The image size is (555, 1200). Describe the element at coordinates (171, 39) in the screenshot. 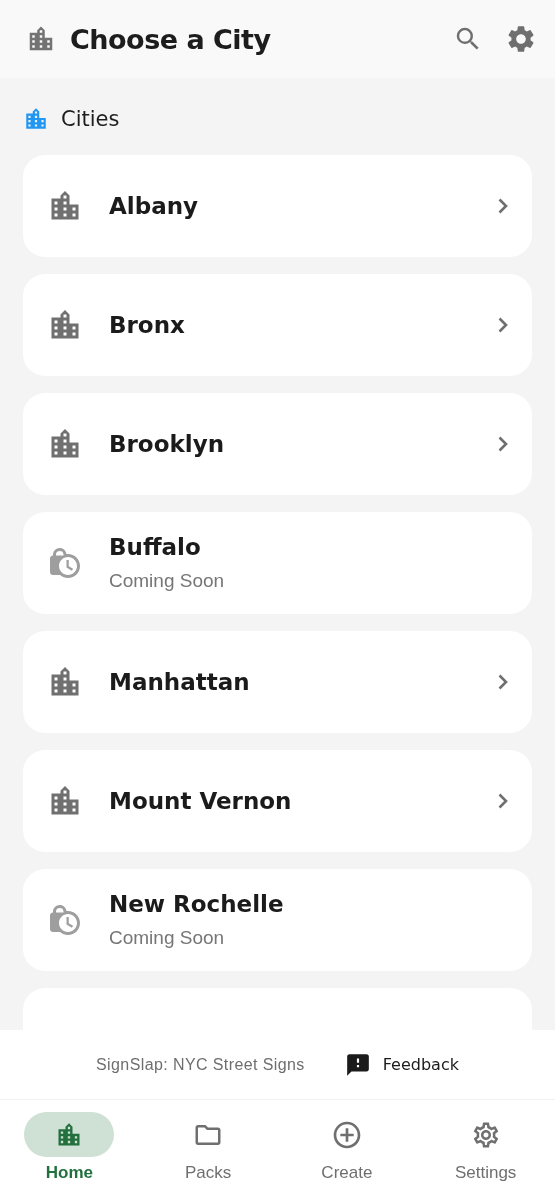

I see `page-title: Choose a City` at that location.